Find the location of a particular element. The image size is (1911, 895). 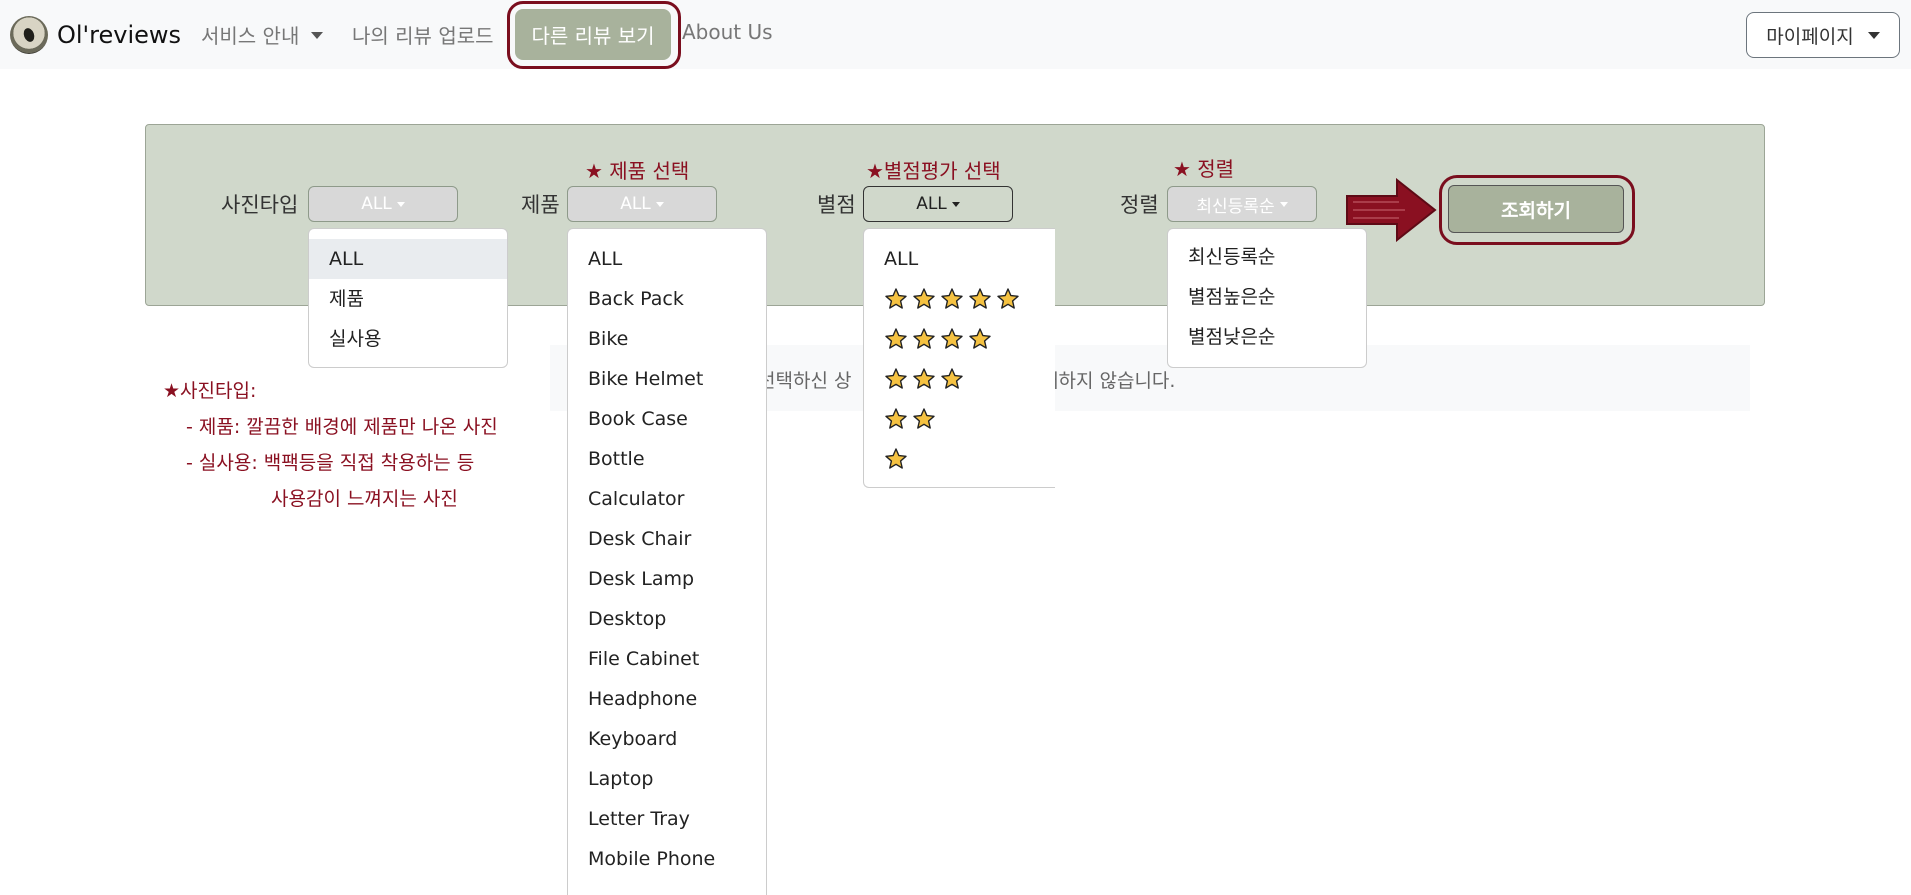

nav-upload-review: 나의 리뷰 업로드 is located at coordinates (423, 34).